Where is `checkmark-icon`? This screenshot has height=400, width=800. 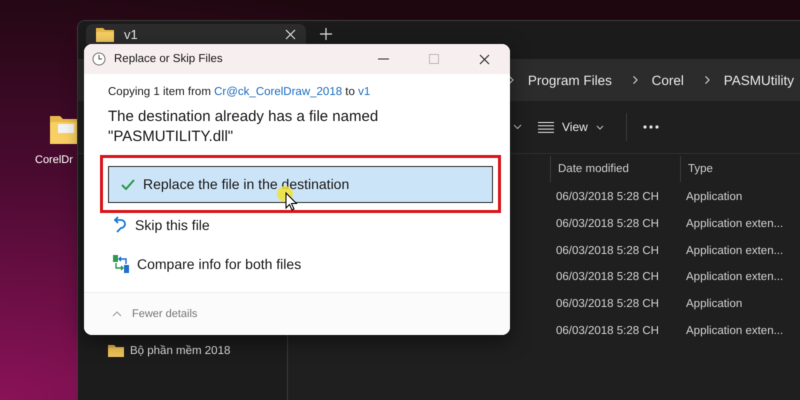 checkmark-icon is located at coordinates (128, 184).